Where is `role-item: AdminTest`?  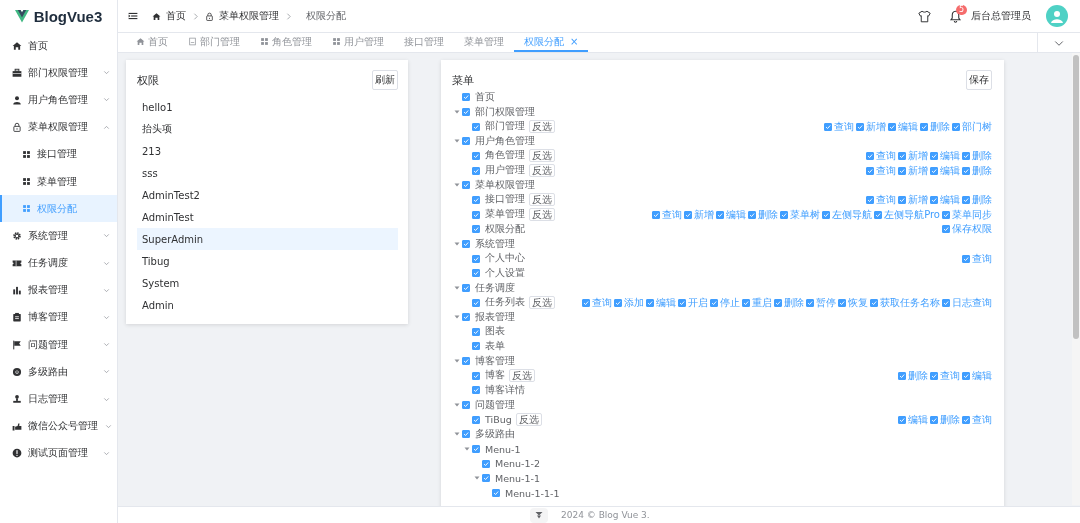
role-item: AdminTest is located at coordinates (267, 217).